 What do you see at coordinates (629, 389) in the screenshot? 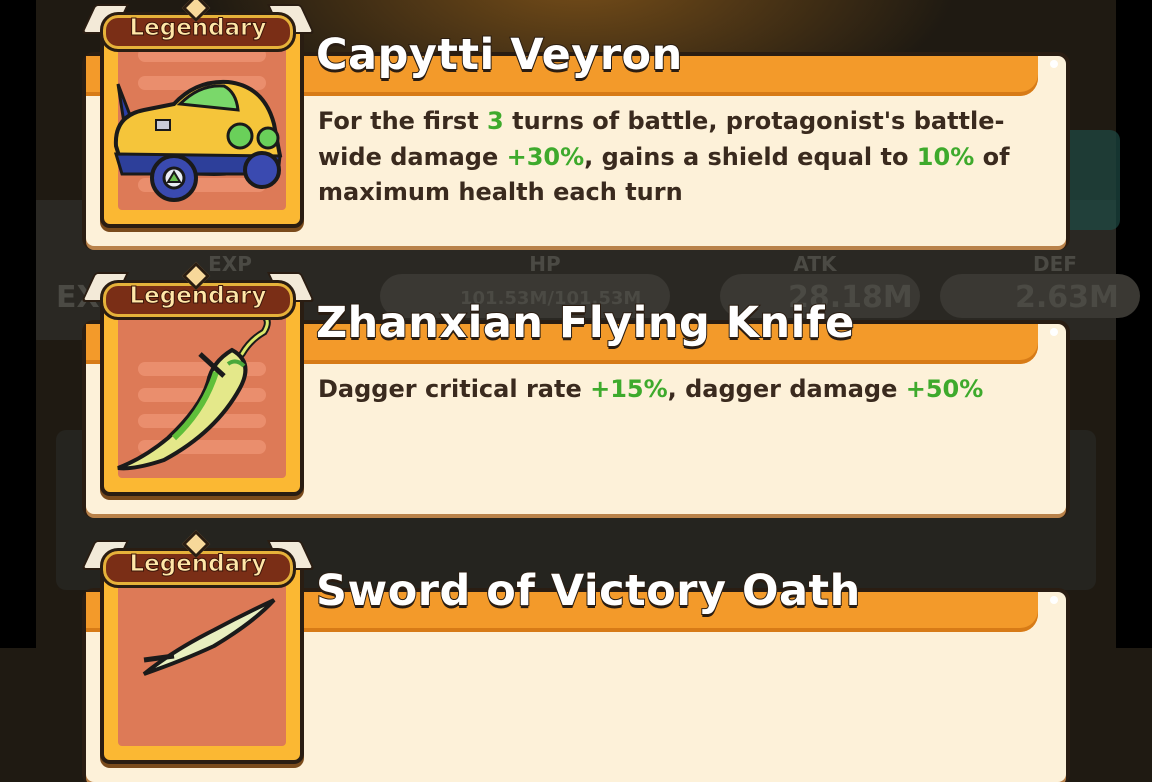
I see `highlight-value: +15%` at bounding box center [629, 389].